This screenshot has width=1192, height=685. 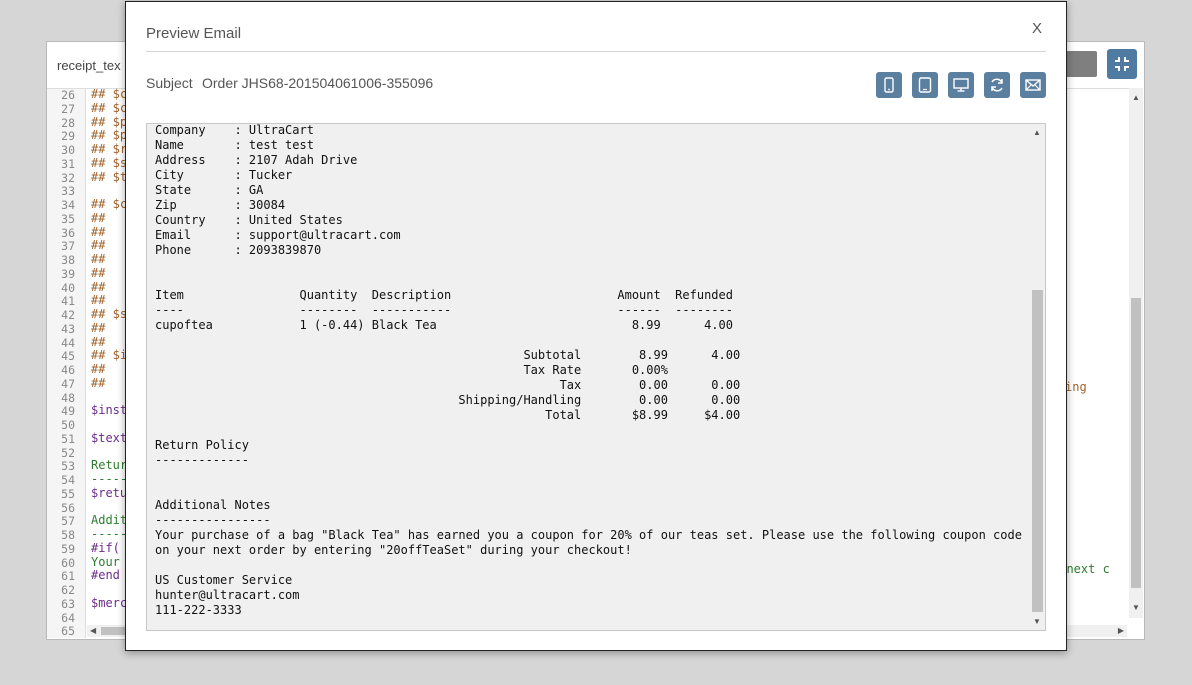 What do you see at coordinates (68, 136) in the screenshot?
I see `line-number: 29` at bounding box center [68, 136].